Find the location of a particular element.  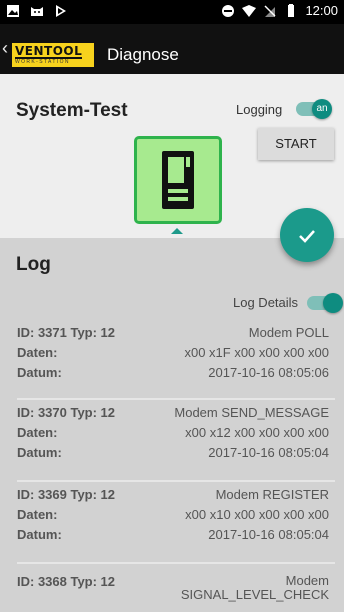

log-entry-id: ID: 3368 Typ: 12 is located at coordinates (66, 581).